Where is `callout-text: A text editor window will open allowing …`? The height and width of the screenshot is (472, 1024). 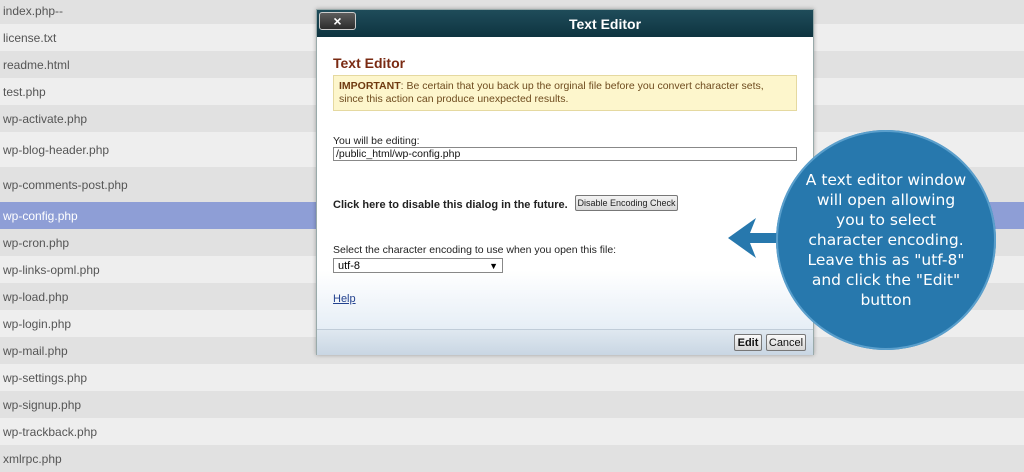
callout-text: A text editor window will open allowing … is located at coordinates (886, 240).